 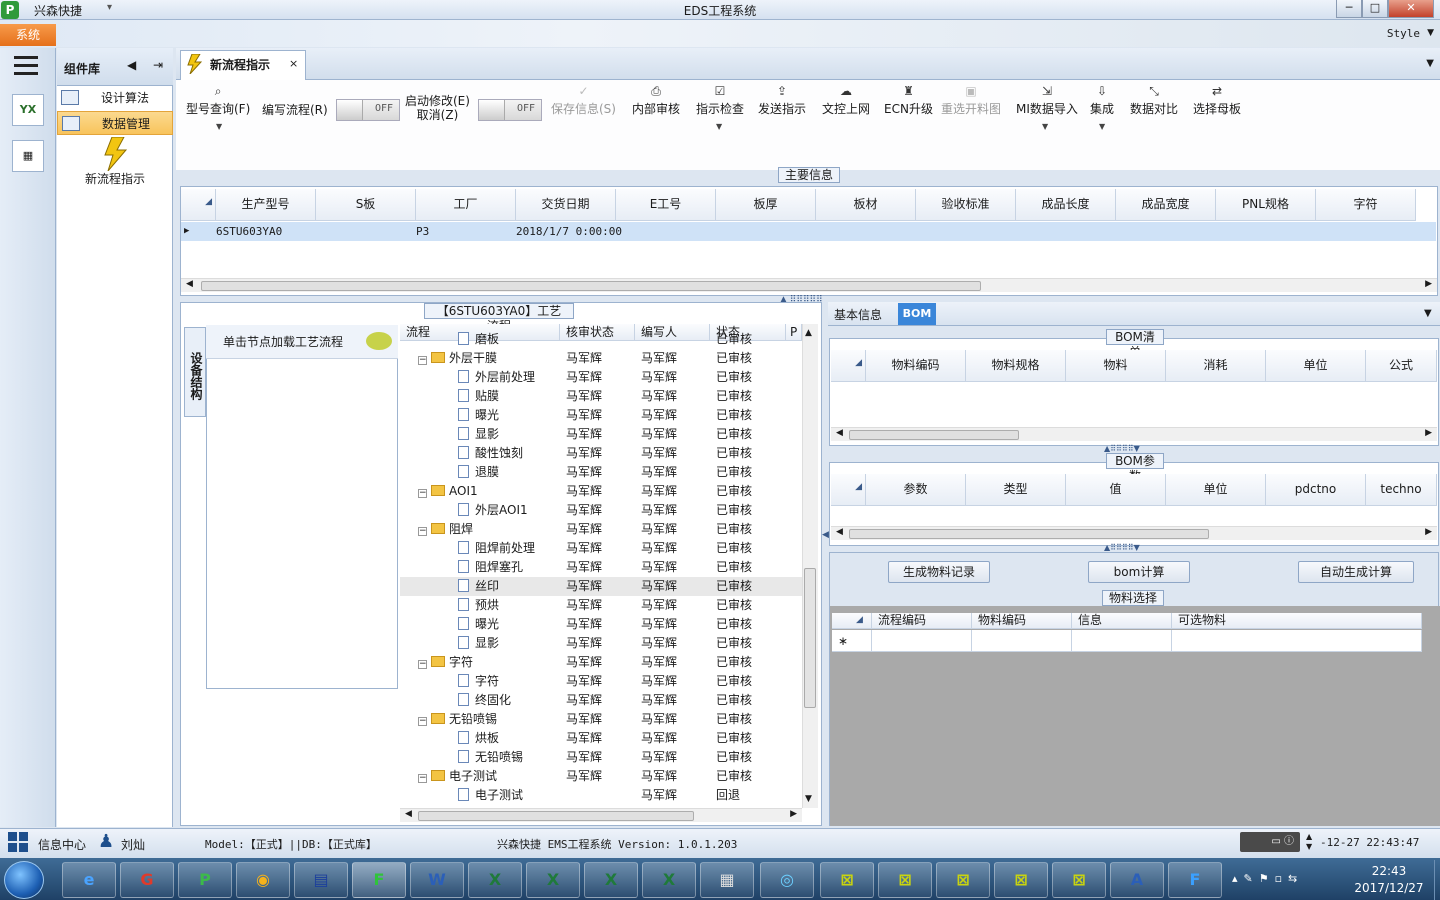 I want to click on flow-tree-vscrollbar, so click(x=810, y=566).